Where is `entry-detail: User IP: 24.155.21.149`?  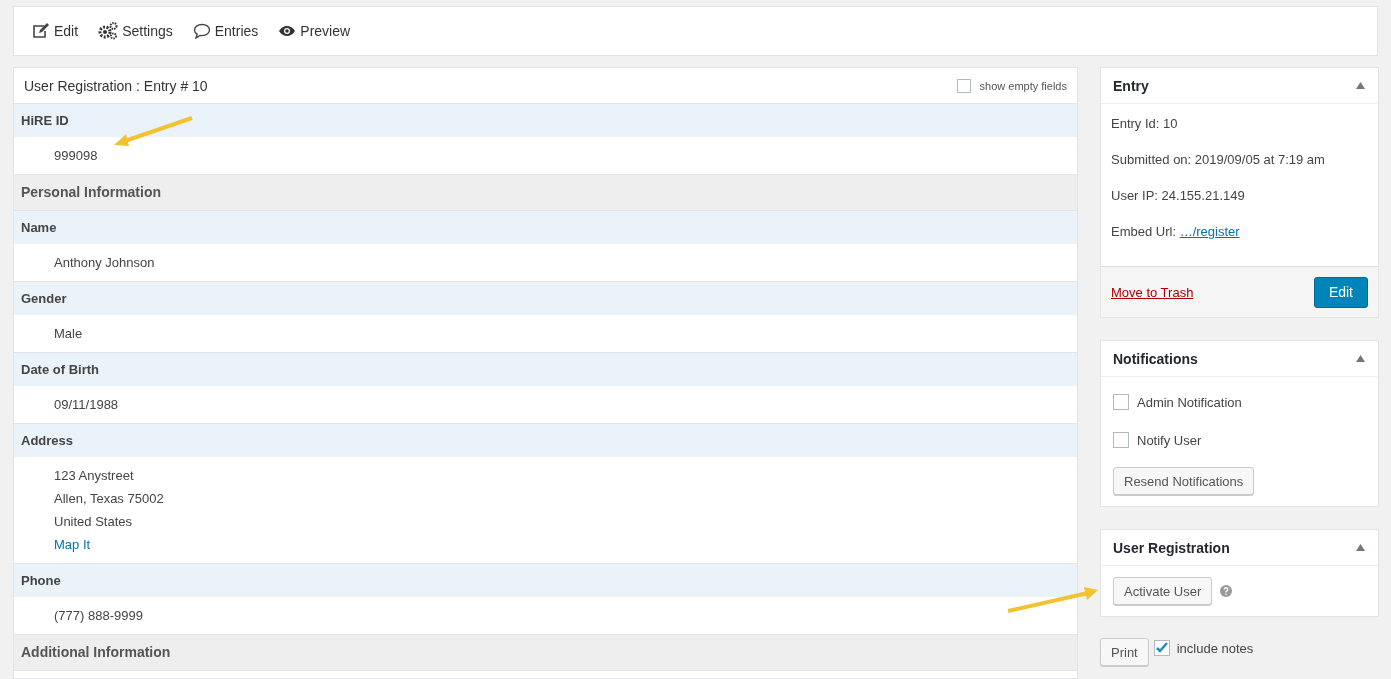 entry-detail: User IP: 24.155.21.149 is located at coordinates (1178, 195).